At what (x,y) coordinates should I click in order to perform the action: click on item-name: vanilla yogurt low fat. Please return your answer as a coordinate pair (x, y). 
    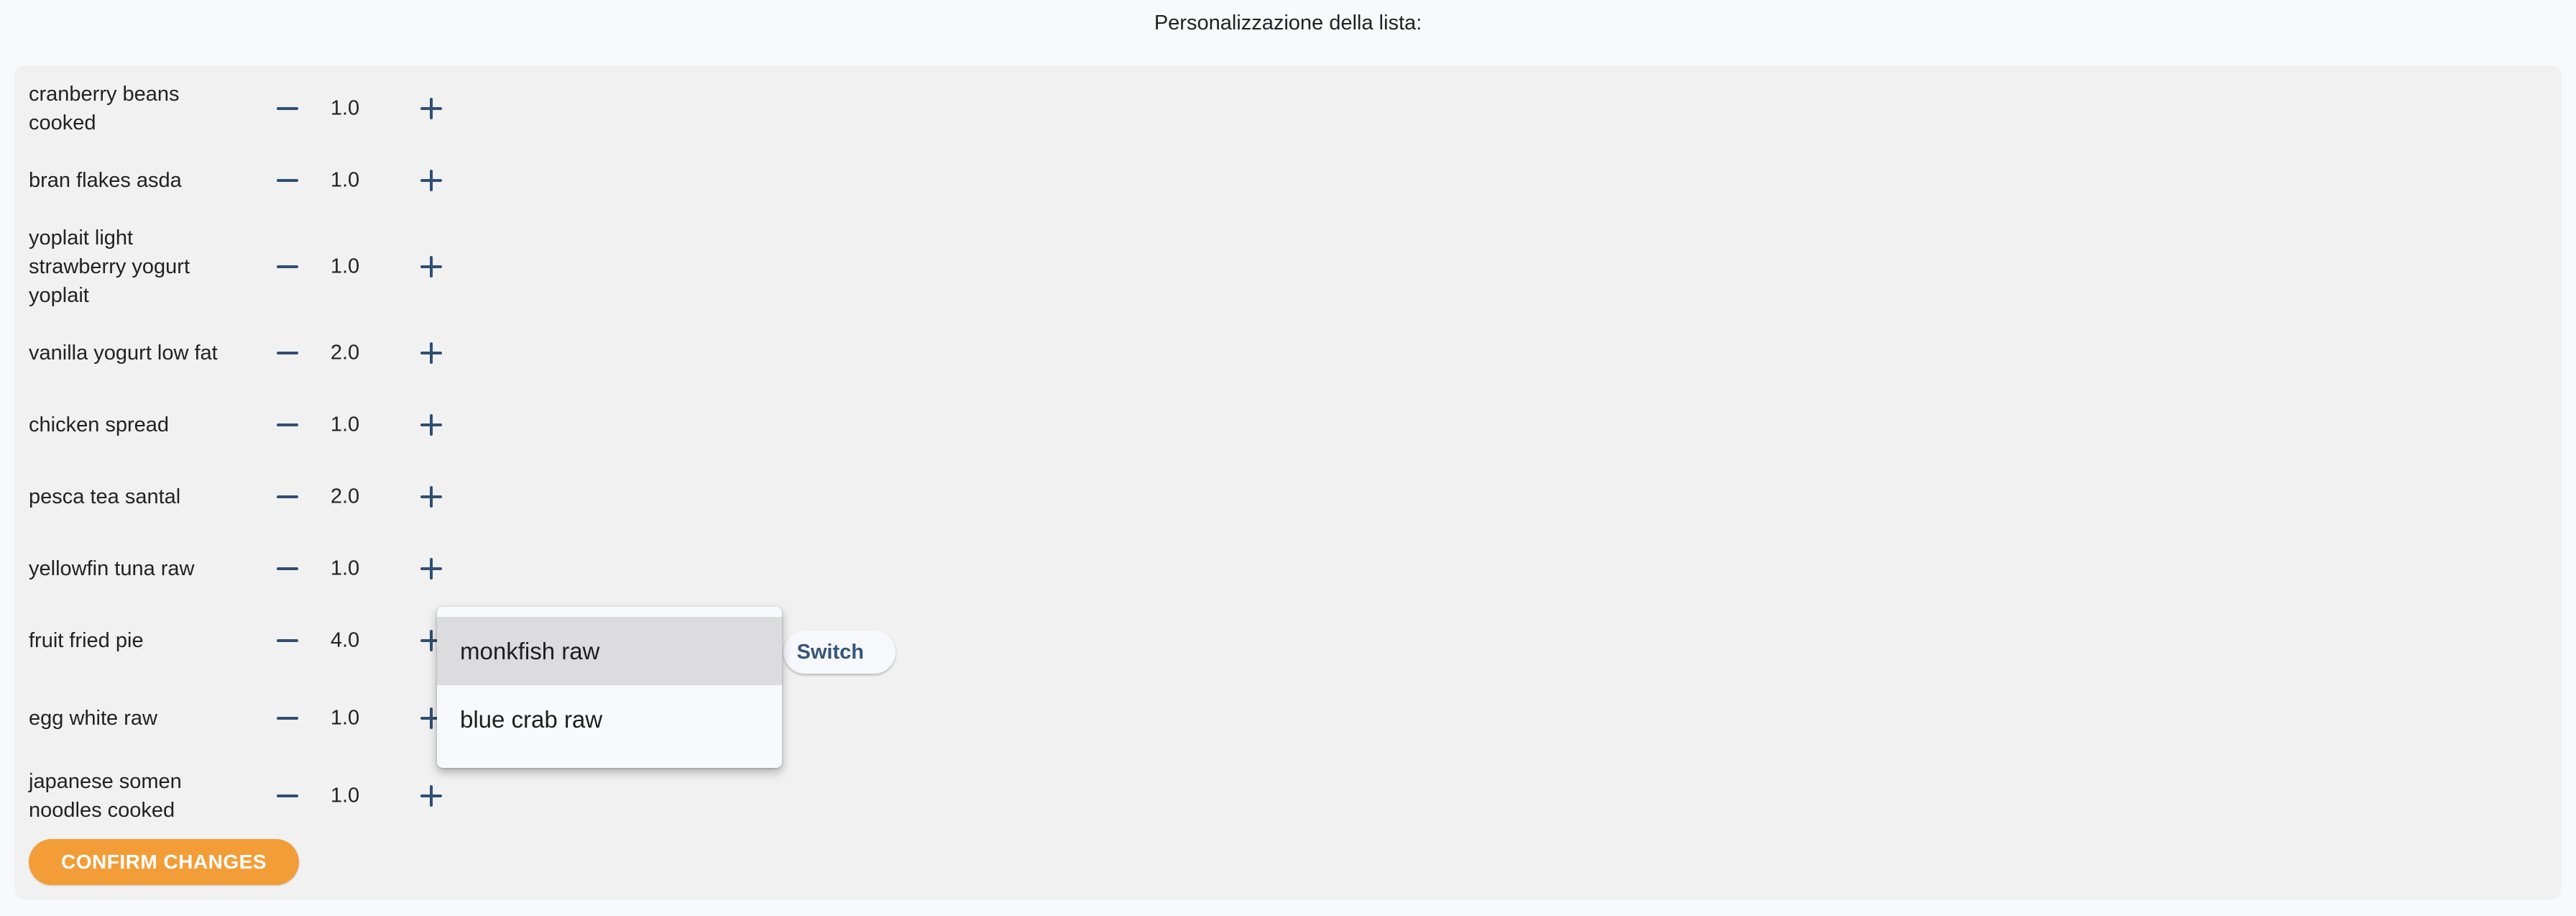
    Looking at the image, I should click on (123, 353).